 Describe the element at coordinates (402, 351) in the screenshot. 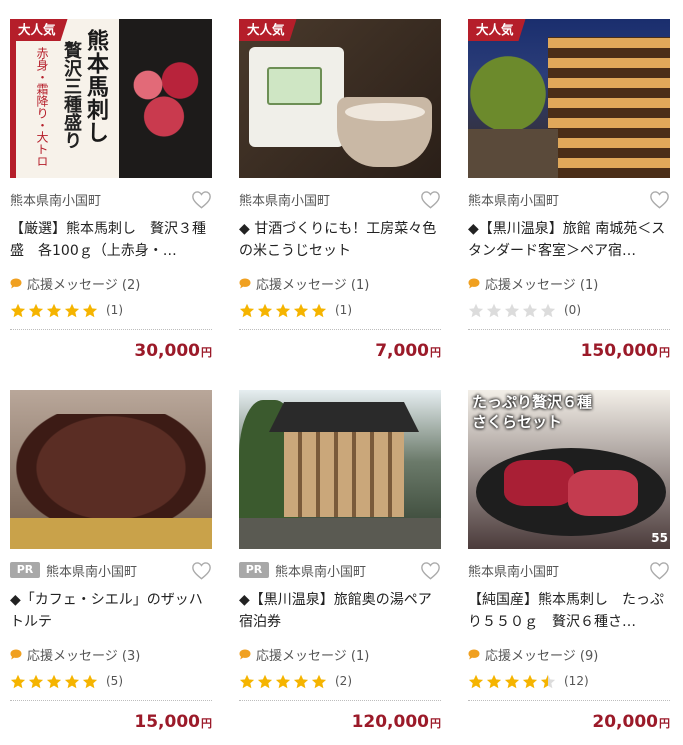

I see `price-value: 7,000` at that location.